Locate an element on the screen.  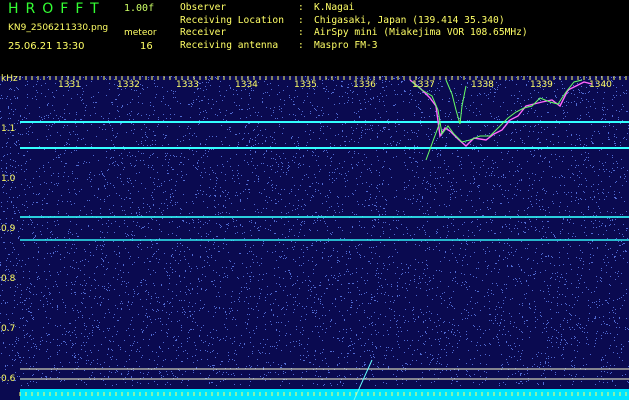
info-value: AirSpy mini (Miakejima VOR 108.65MHz) is located at coordinates (421, 32).